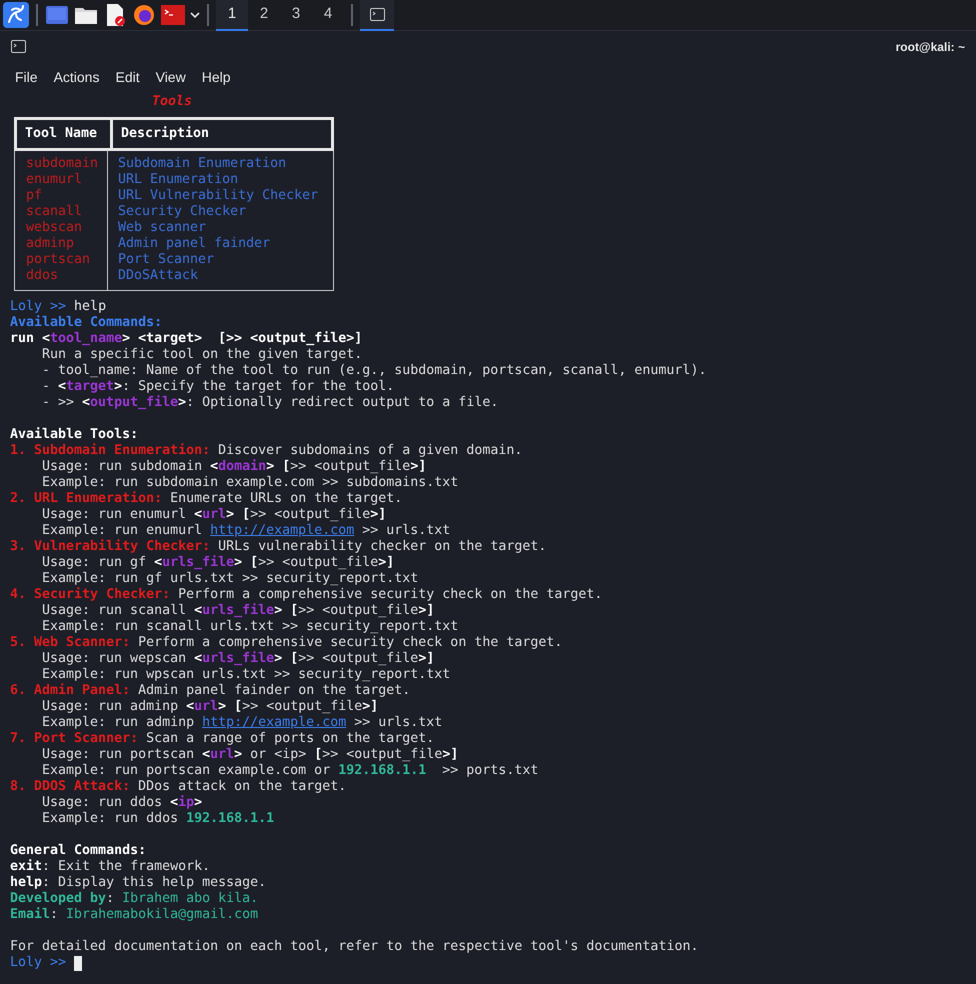 The height and width of the screenshot is (984, 976). I want to click on terminal-line: 8. DDOS Attack: DDos attack on the target., so click(178, 787).